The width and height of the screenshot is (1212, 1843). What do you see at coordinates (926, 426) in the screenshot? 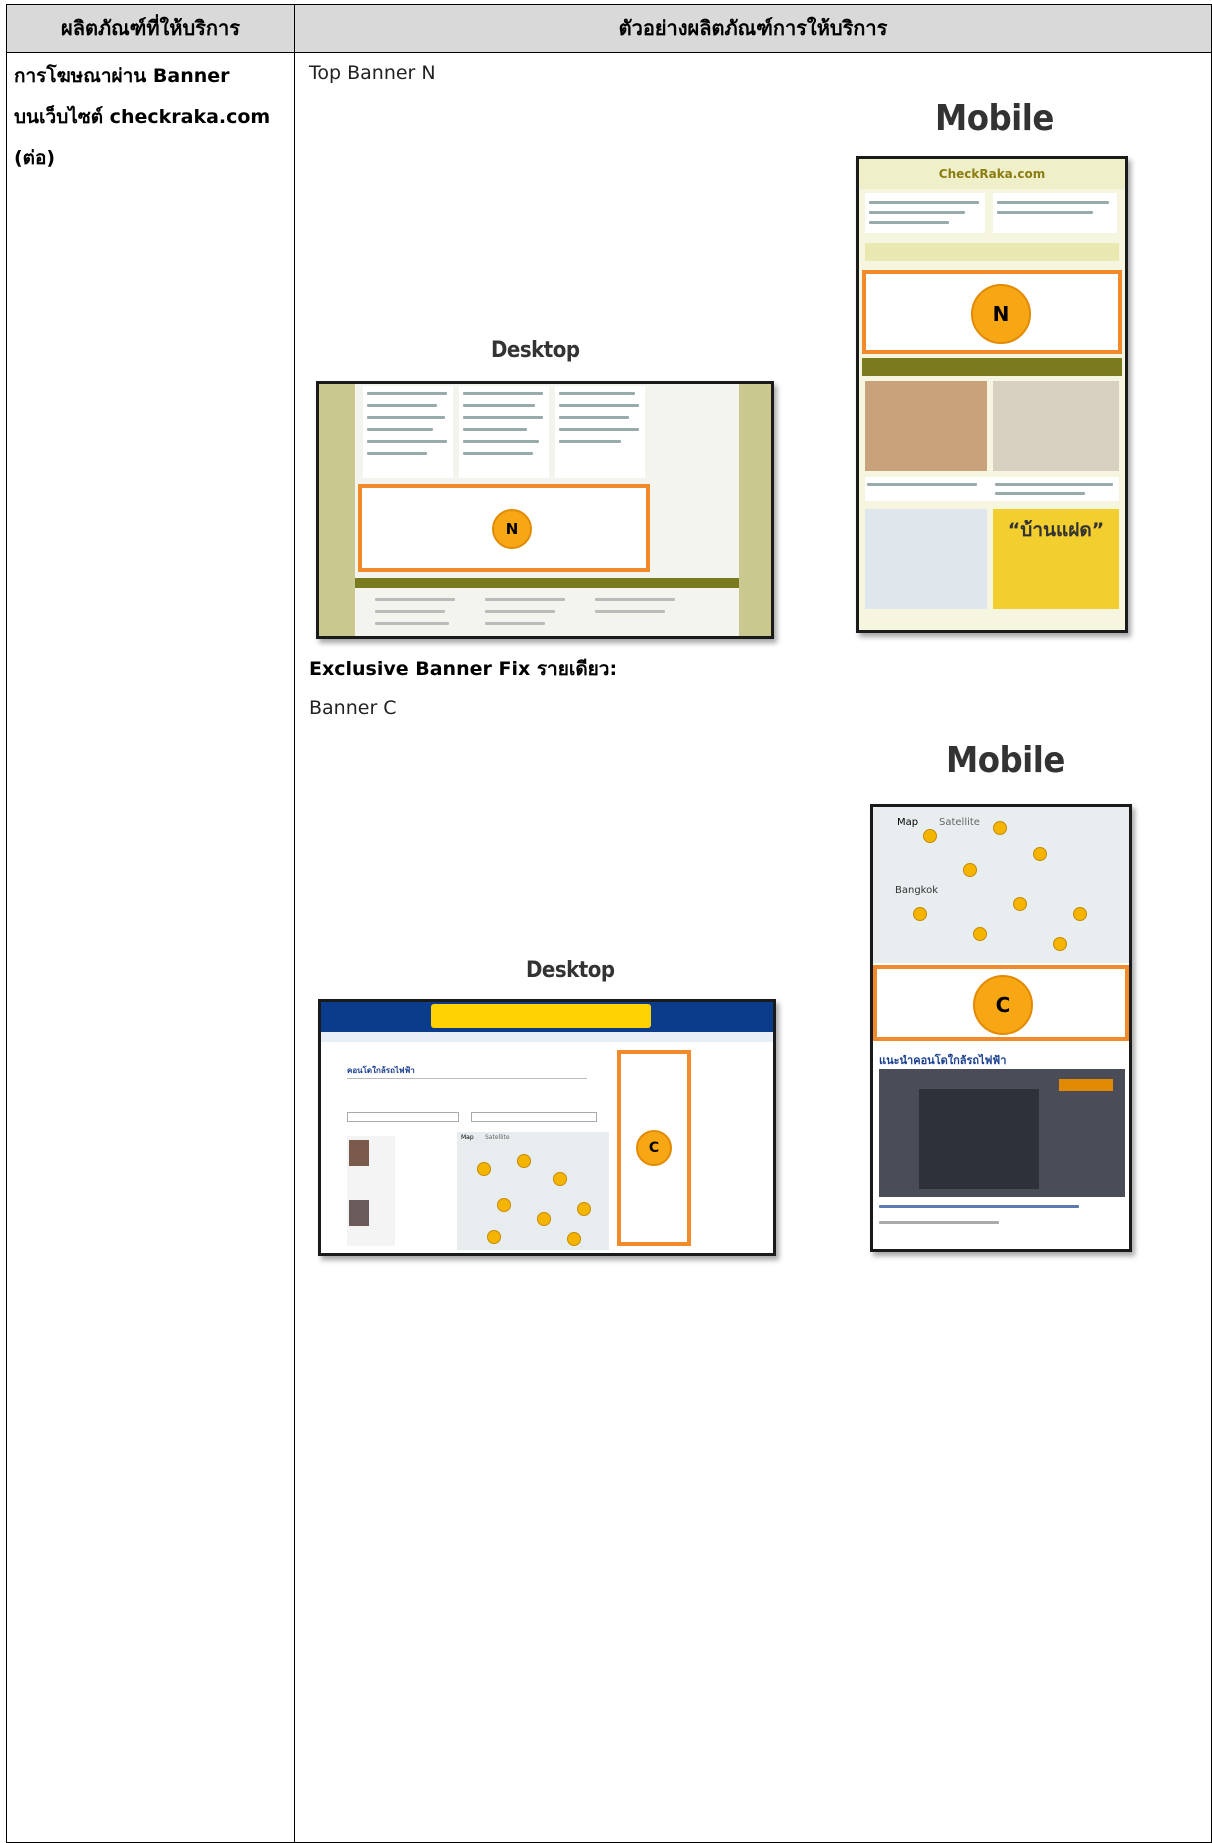
I see `mobile-thumb-house` at bounding box center [926, 426].